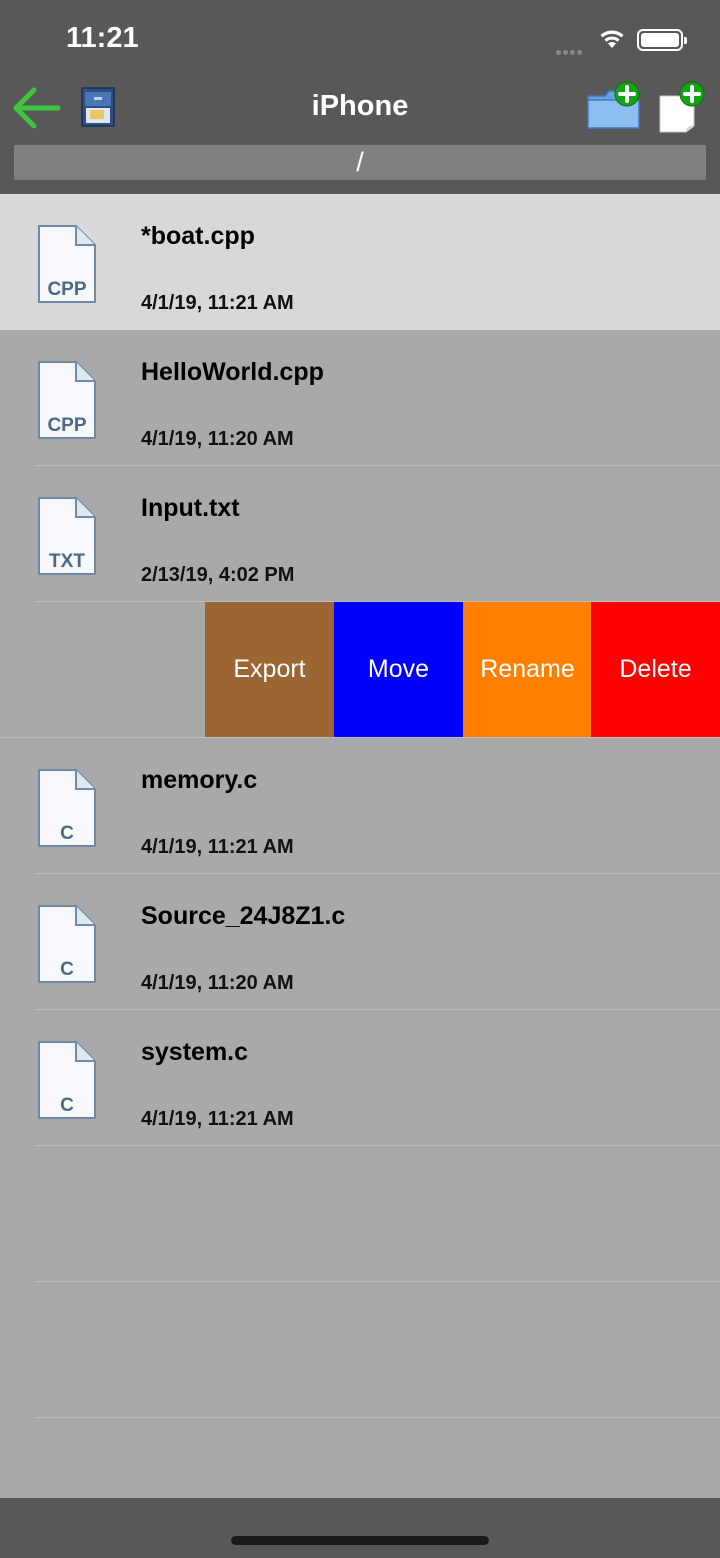 The width and height of the screenshot is (720, 1558). What do you see at coordinates (360, 262) in the screenshot?
I see `file-row: CPP *boat.cpp 4/1/19, 11:21 AM` at bounding box center [360, 262].